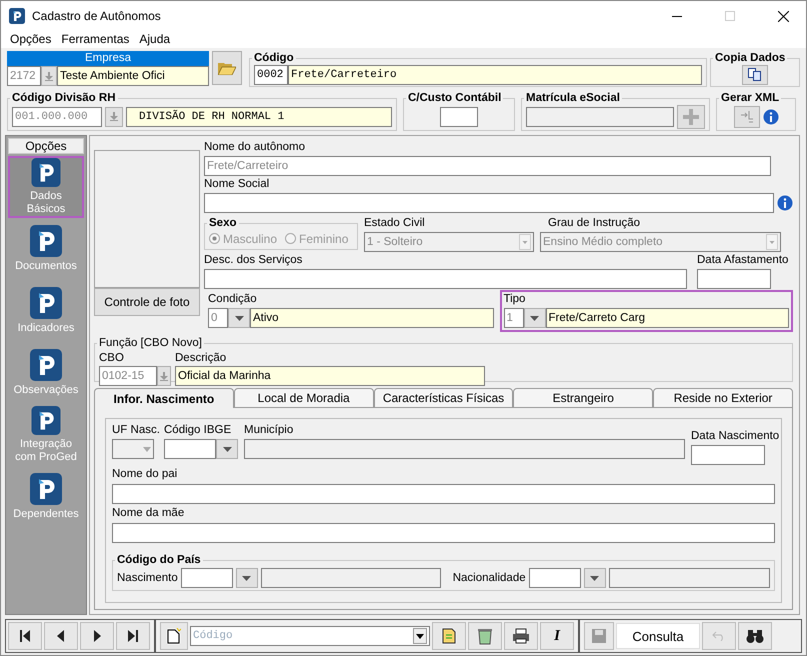 This screenshot has height=656, width=807. I want to click on binoculars-icon, so click(755, 636).